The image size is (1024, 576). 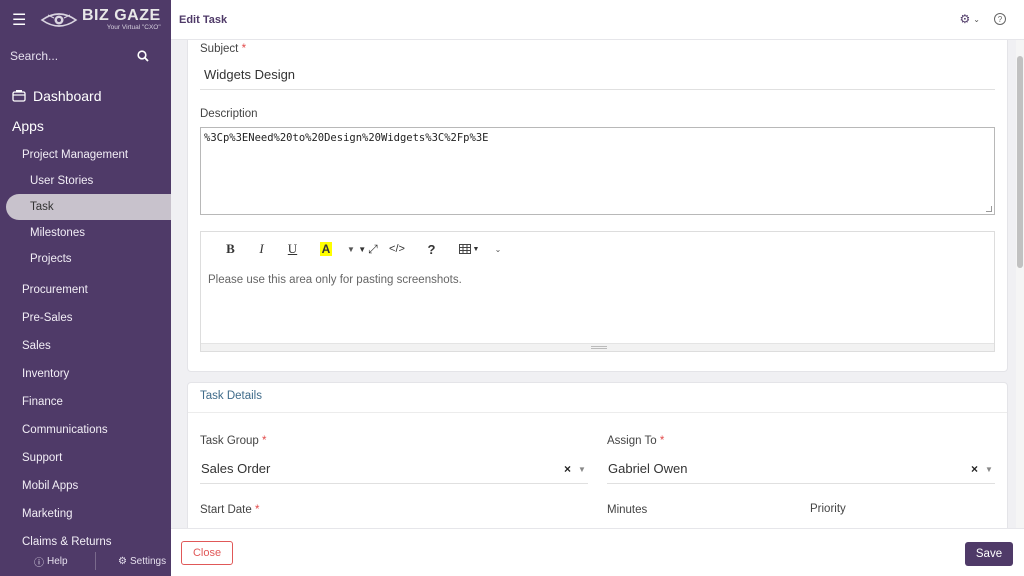 I want to click on editor-statusbar, so click(x=597, y=347).